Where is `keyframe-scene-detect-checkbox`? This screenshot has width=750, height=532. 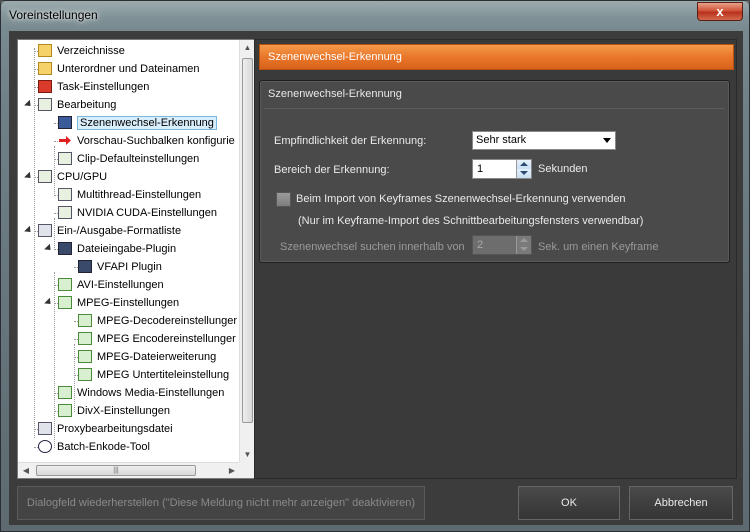
keyframe-scene-detect-checkbox is located at coordinates (283, 199).